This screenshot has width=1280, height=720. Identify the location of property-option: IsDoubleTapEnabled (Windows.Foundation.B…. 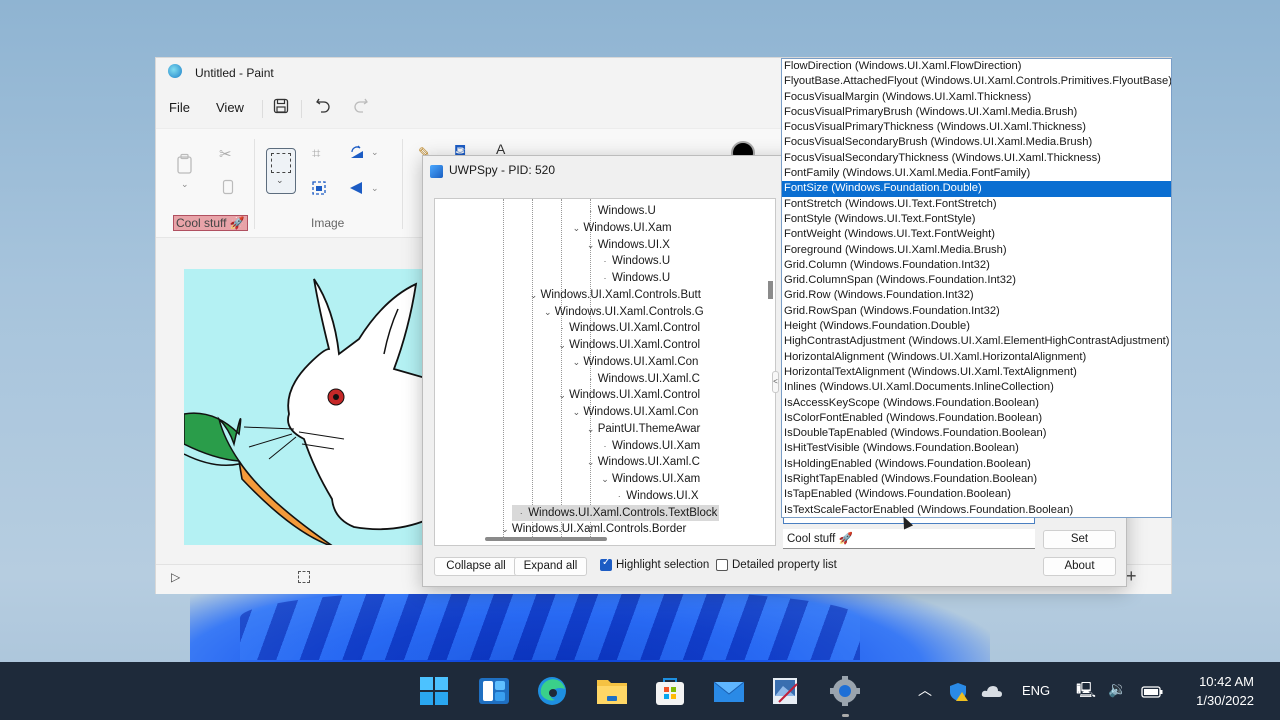
(976, 433).